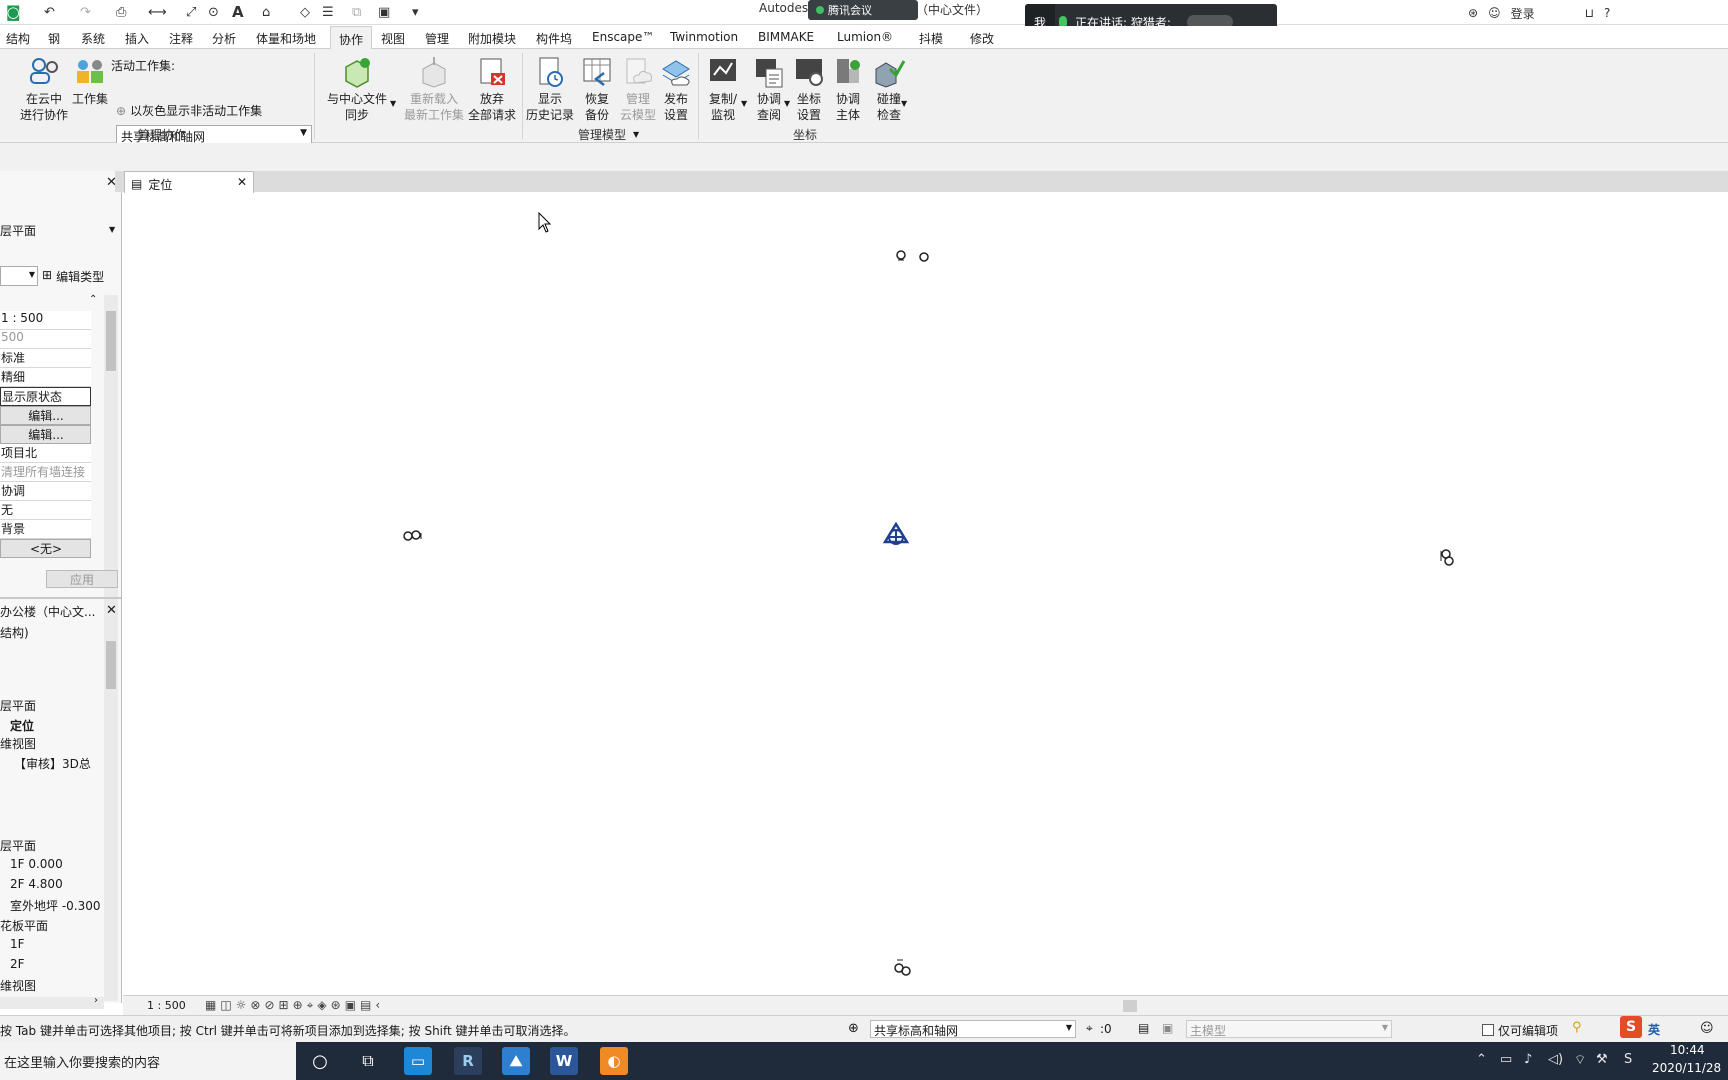 This screenshot has height=1080, width=1728. I want to click on collapse-icon: ⌃, so click(93, 299).